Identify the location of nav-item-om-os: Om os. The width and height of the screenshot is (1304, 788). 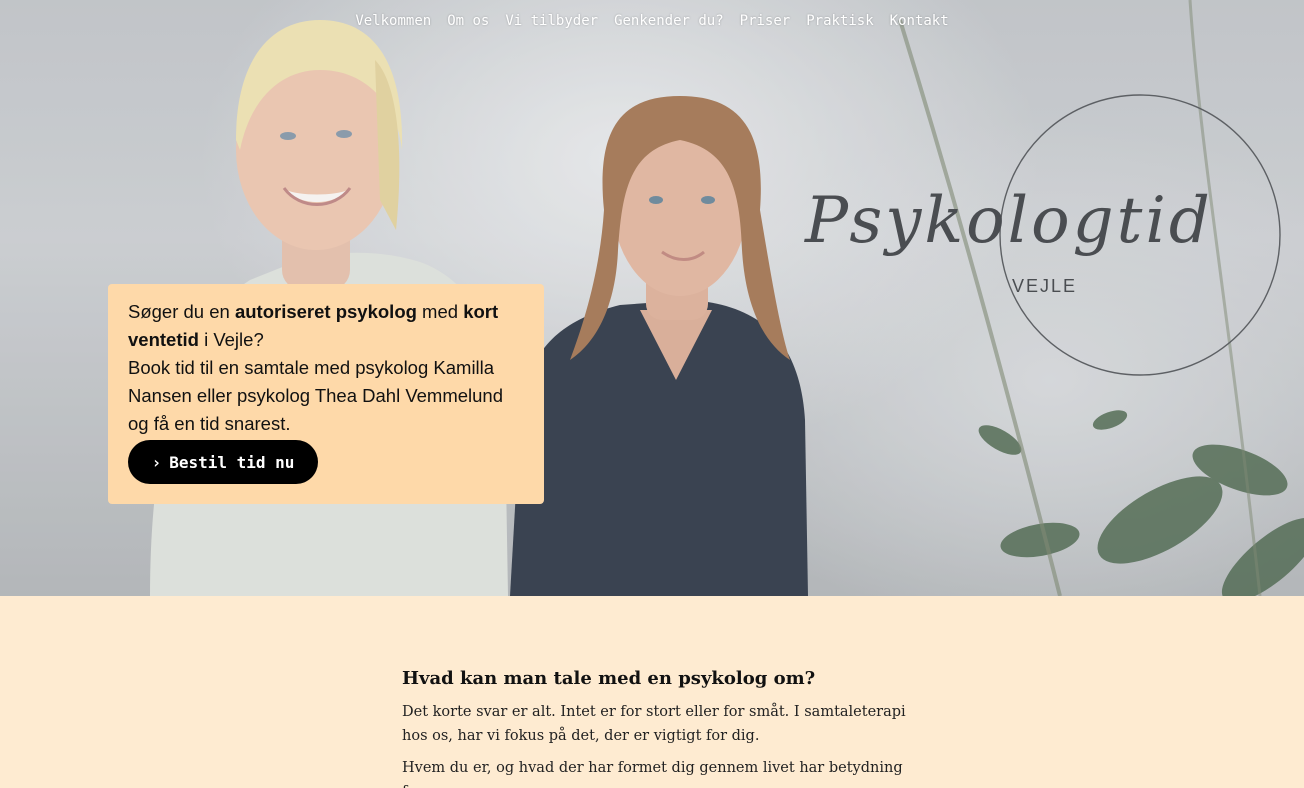
(468, 21).